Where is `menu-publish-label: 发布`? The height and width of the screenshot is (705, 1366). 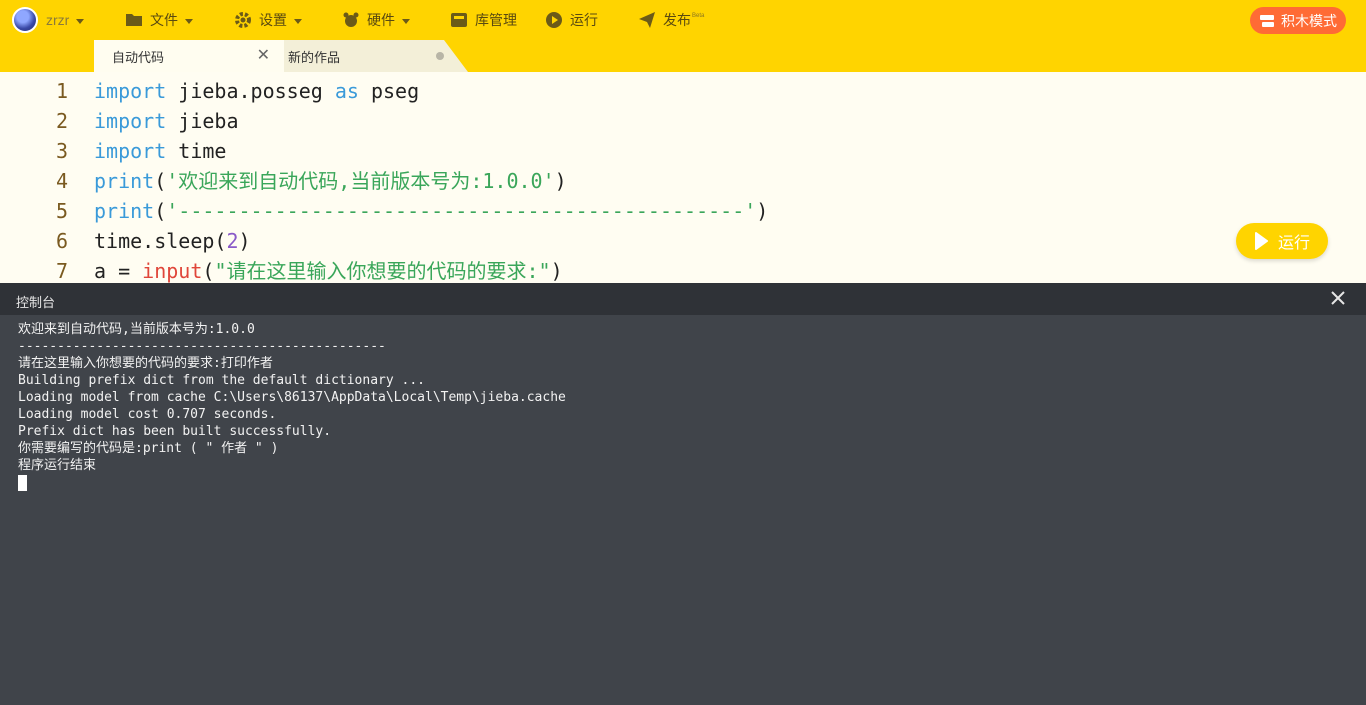 menu-publish-label: 发布 is located at coordinates (677, 20).